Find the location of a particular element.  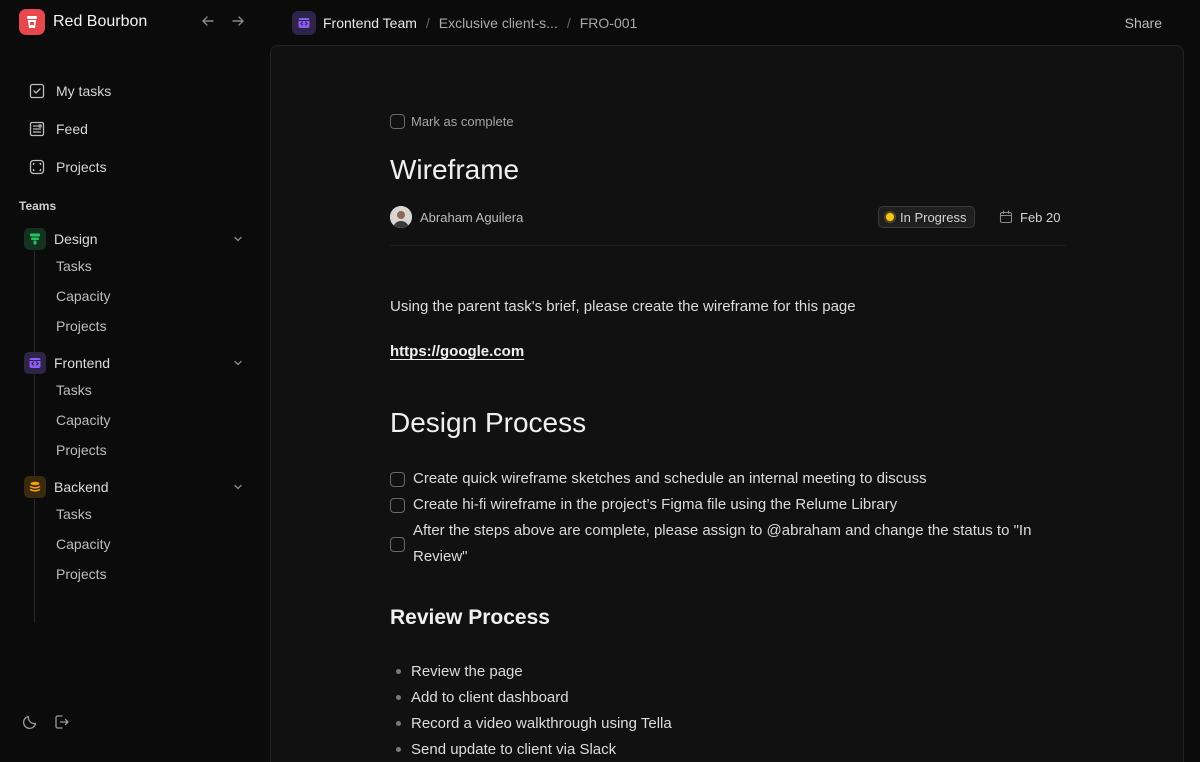

team-name: Backend is located at coordinates (81, 487).